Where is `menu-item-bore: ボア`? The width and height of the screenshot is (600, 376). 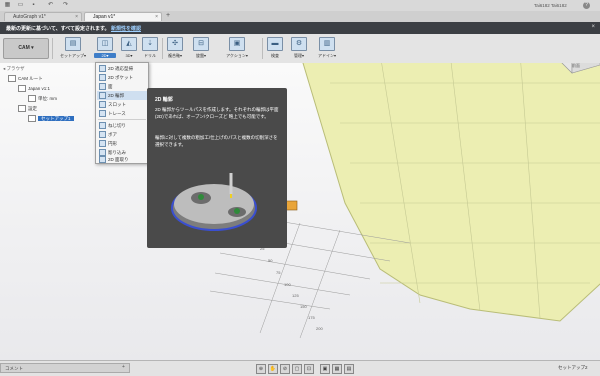 menu-item-bore: ボア is located at coordinates (122, 134).